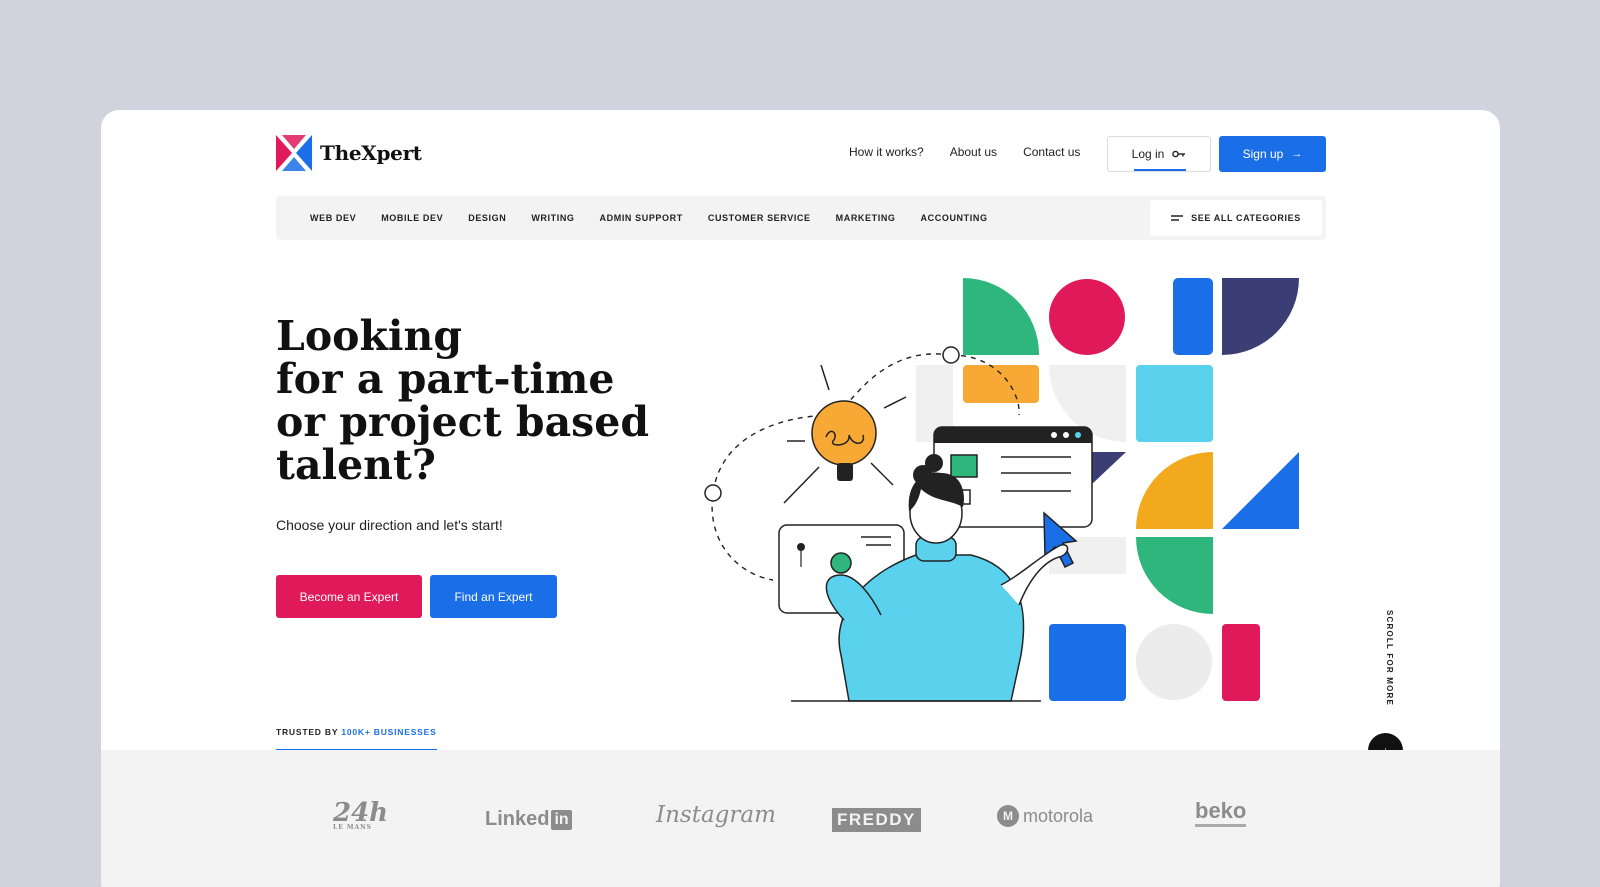 The image size is (1600, 887). What do you see at coordinates (759, 218) in the screenshot?
I see `category-customer-service: CUSTOMER SERVICE` at bounding box center [759, 218].